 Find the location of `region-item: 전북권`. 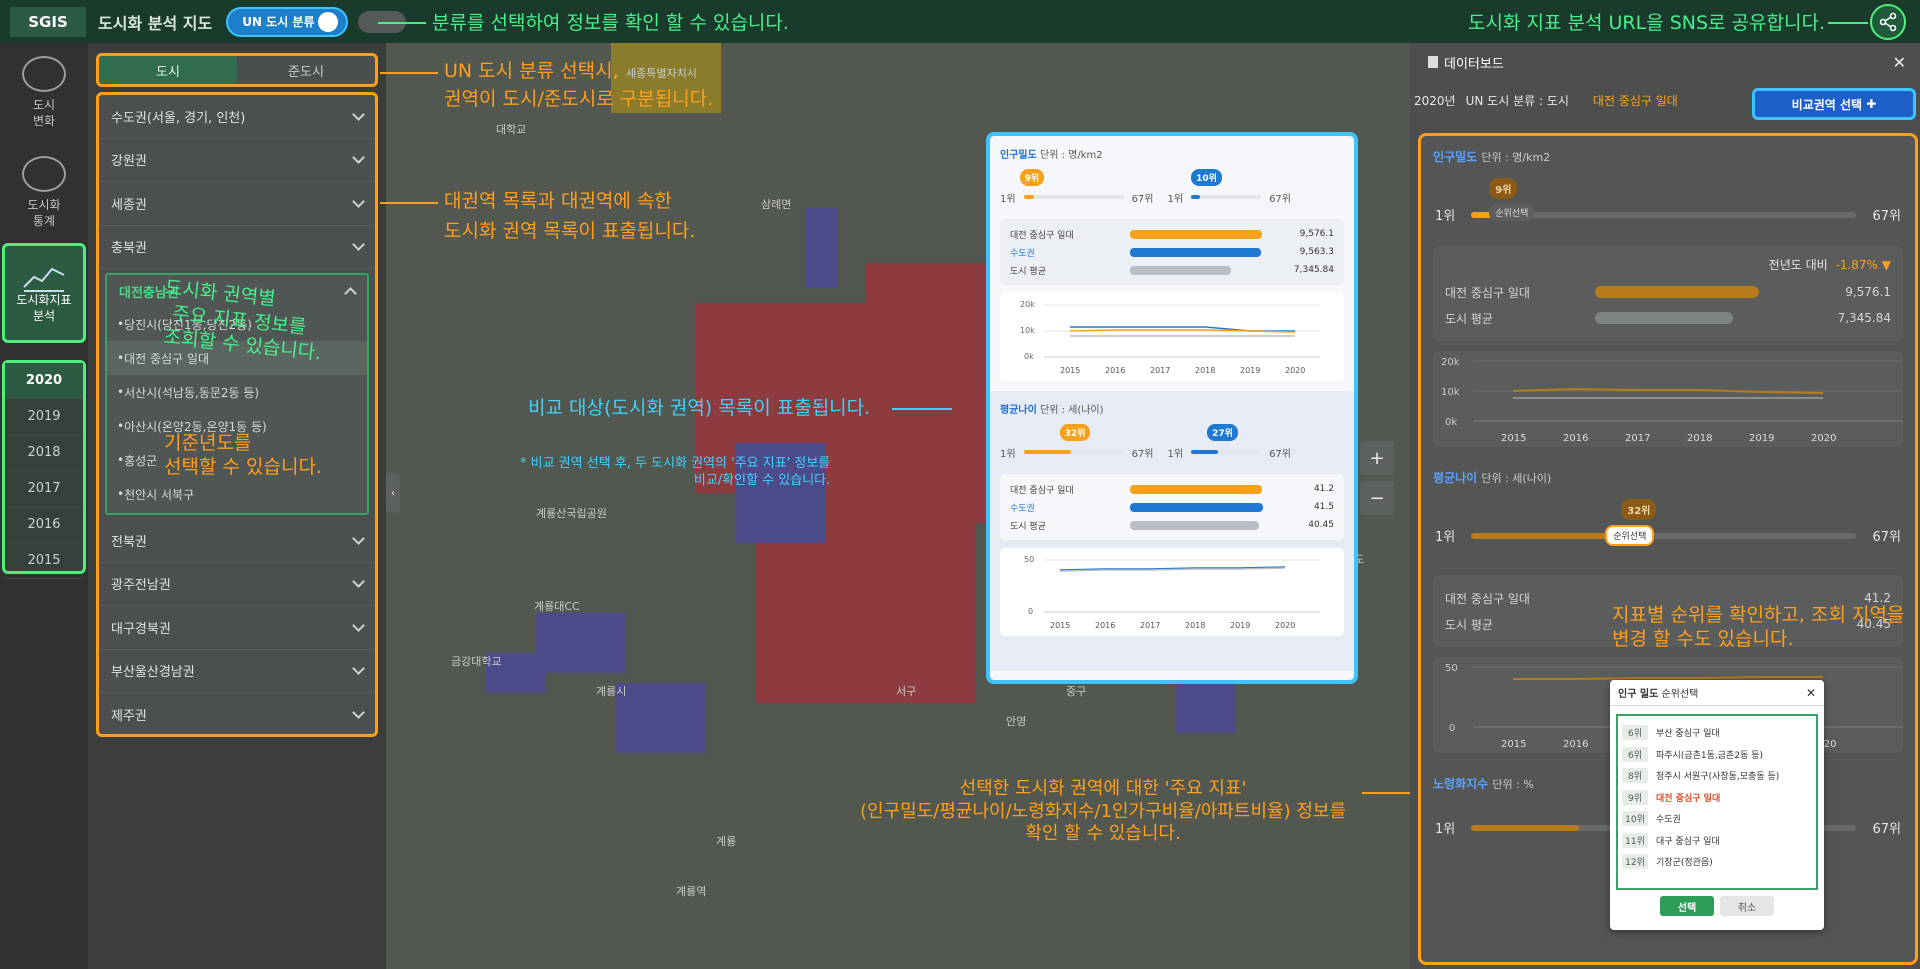

region-item: 전북권 is located at coordinates (237, 541).